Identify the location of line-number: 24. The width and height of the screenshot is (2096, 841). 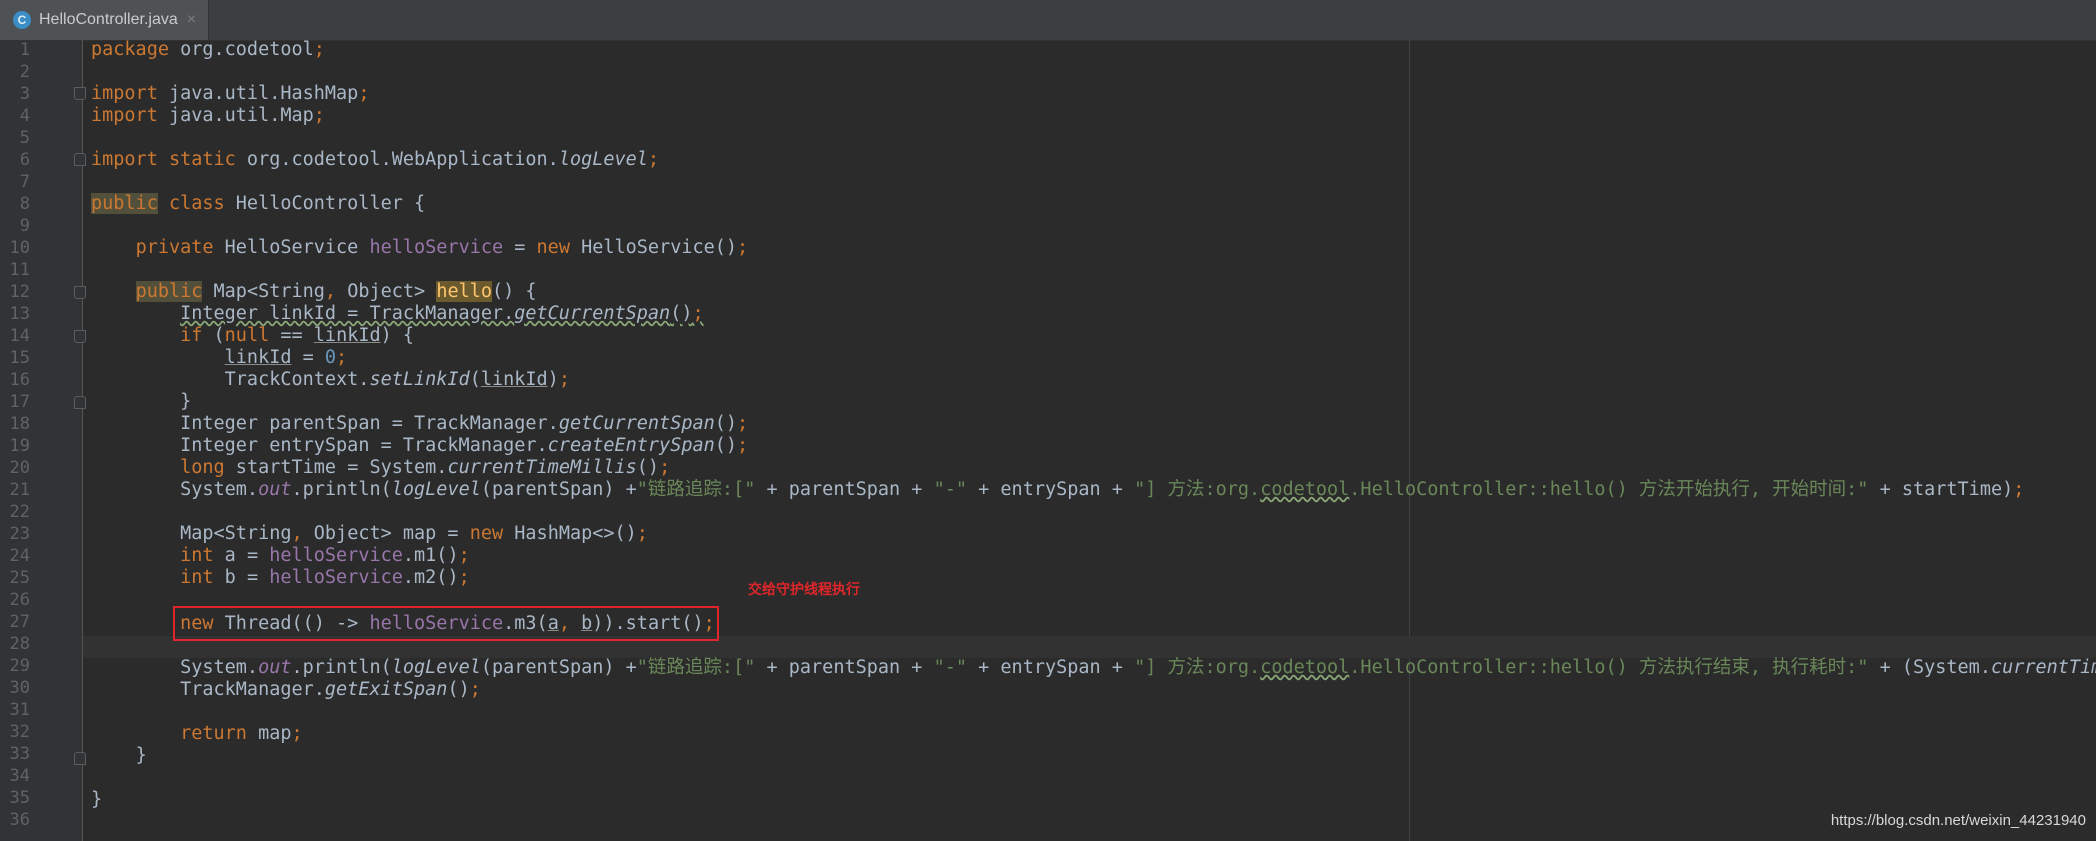
(19, 556).